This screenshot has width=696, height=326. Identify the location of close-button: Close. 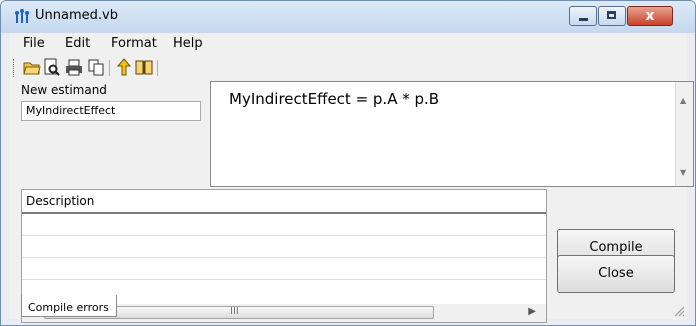
(616, 274).